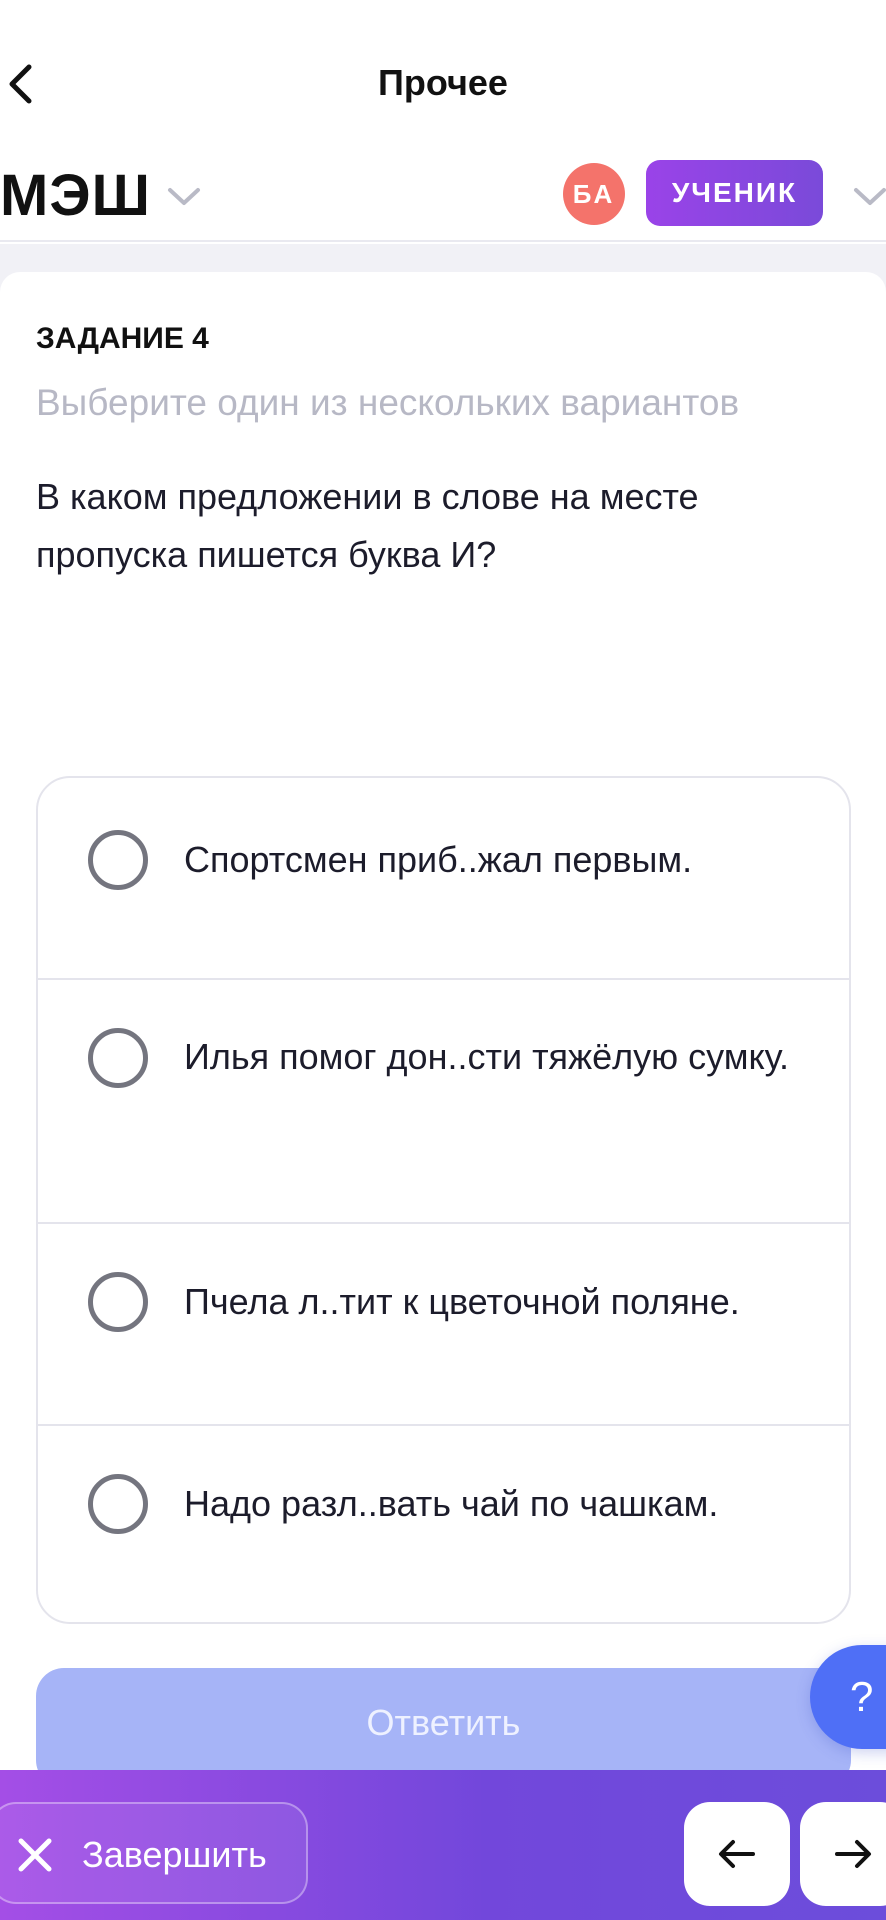 This screenshot has width=886, height=1920. Describe the element at coordinates (487, 1056) in the screenshot. I see `answer-option-text: Илья помог дон..сти тяжёлую сумку.` at that location.